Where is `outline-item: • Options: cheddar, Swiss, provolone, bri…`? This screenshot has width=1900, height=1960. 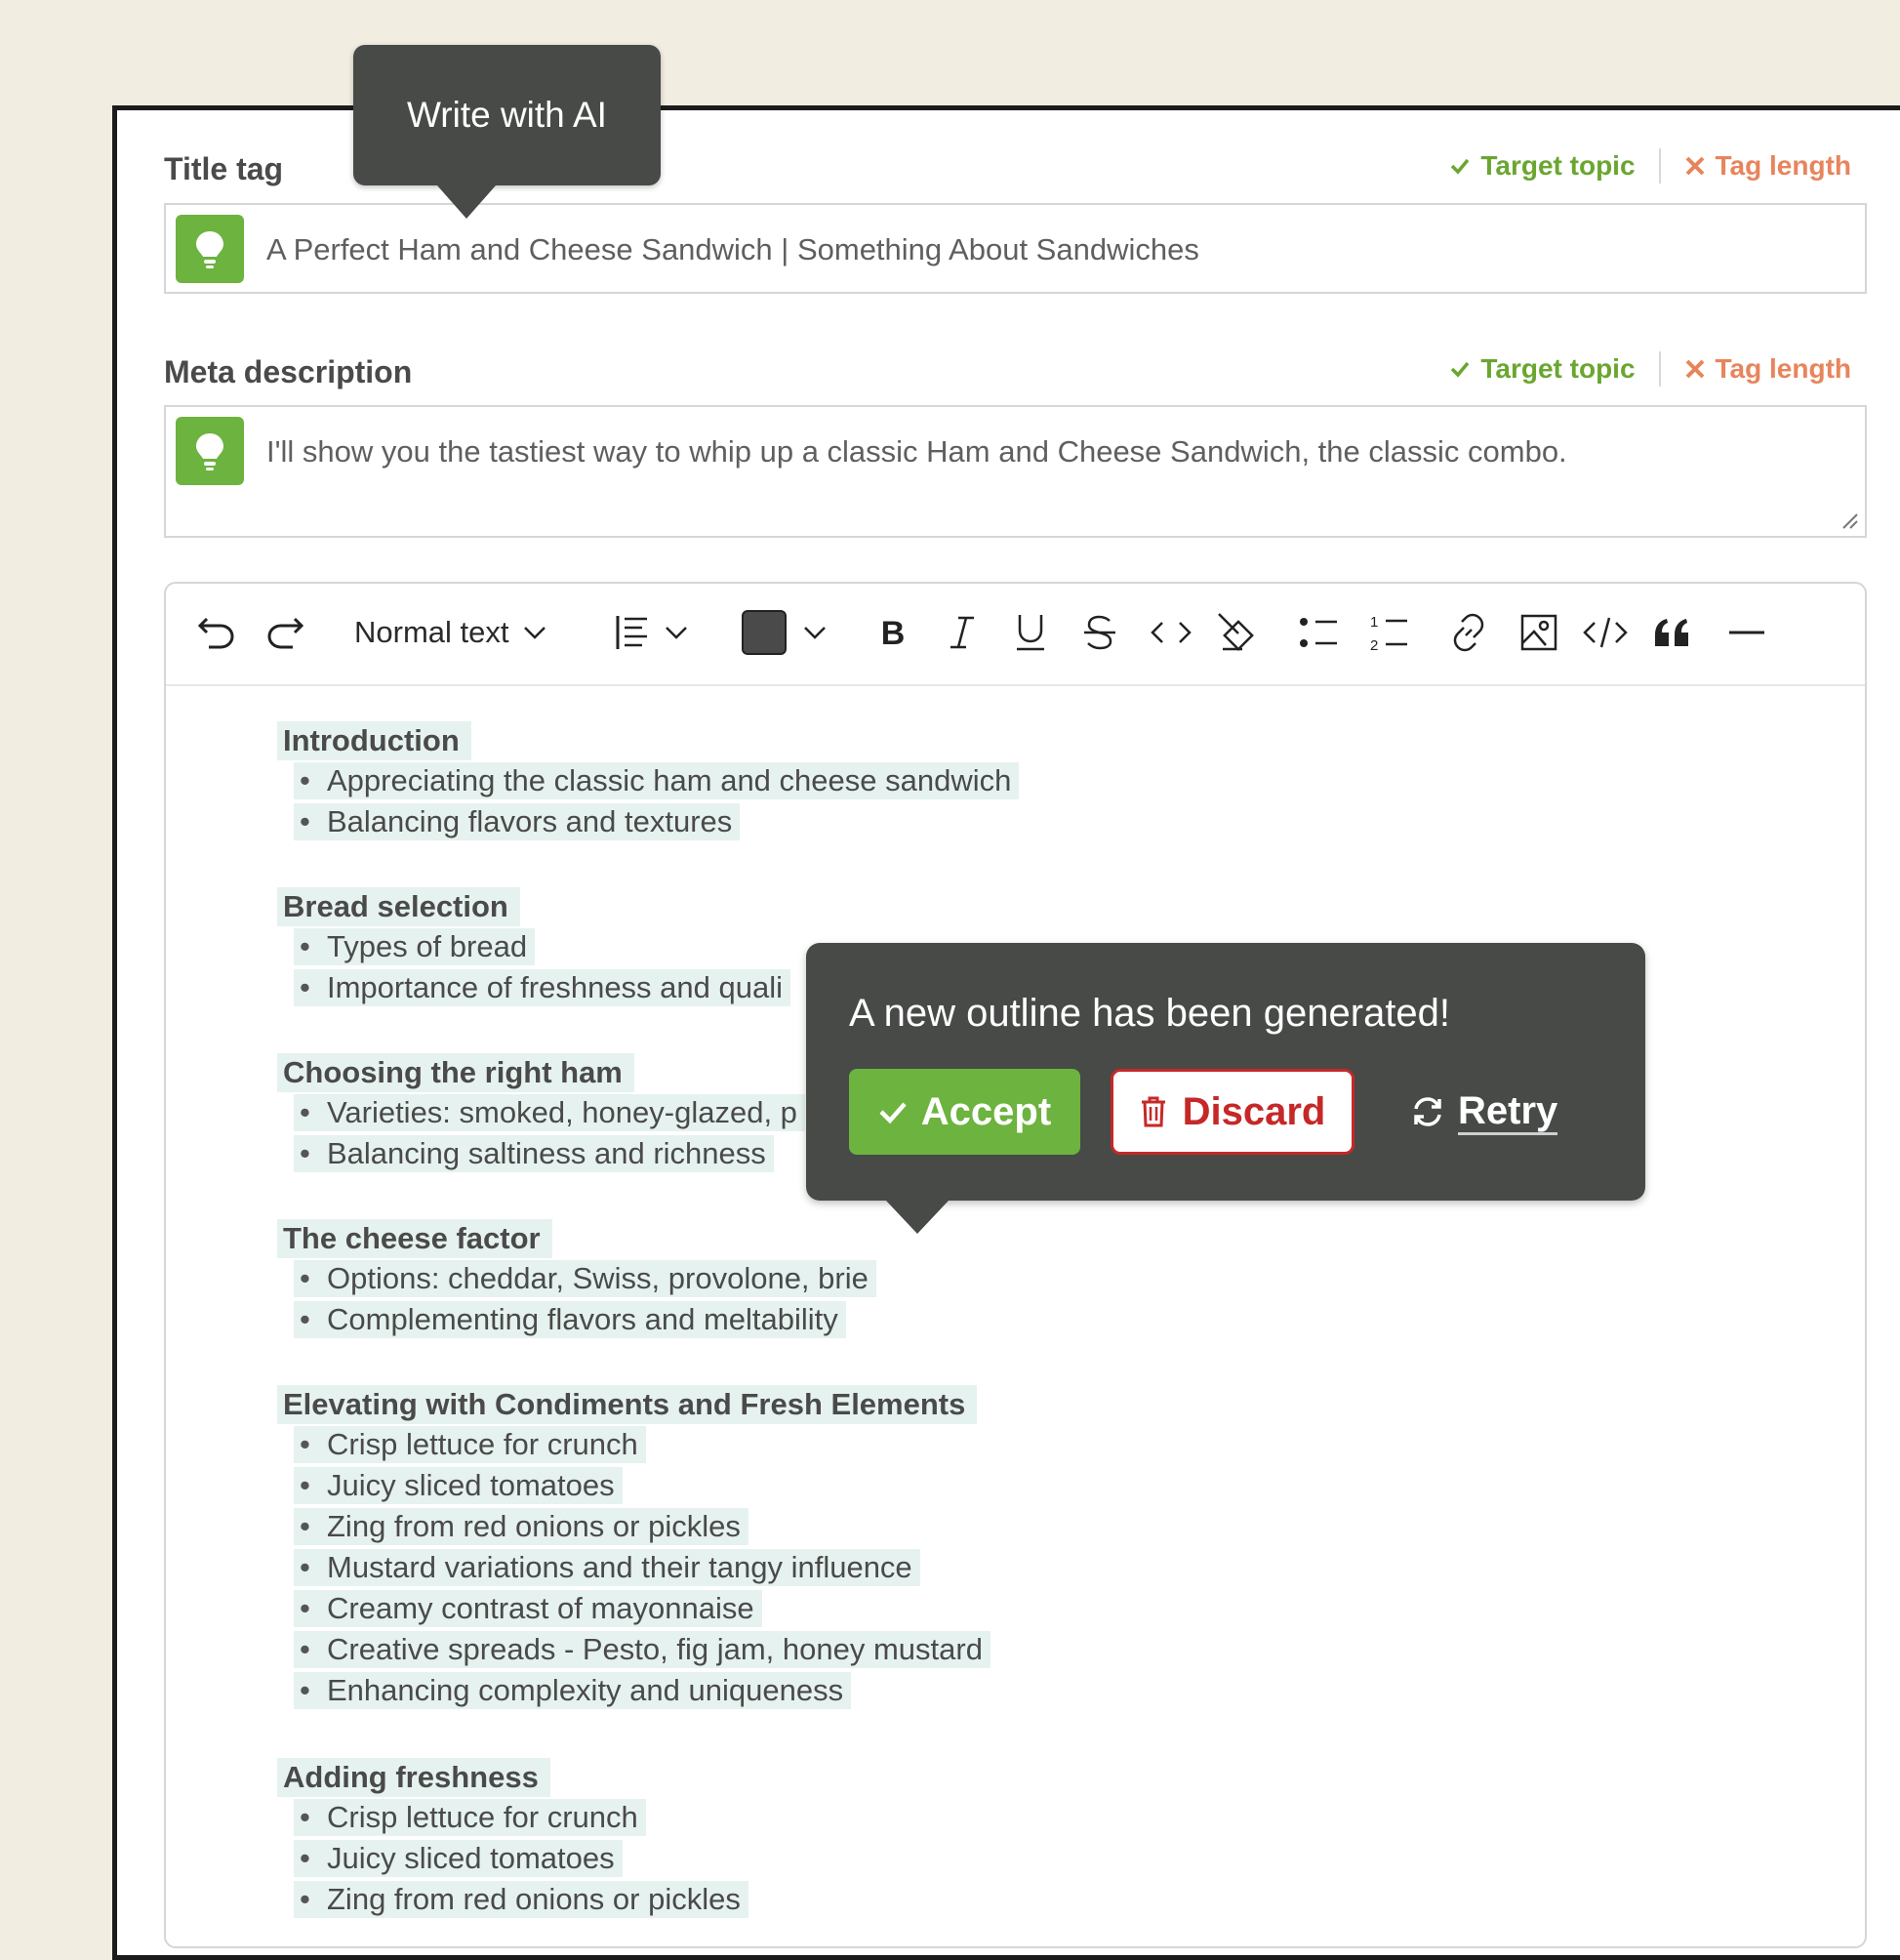
outline-item: • Options: cheddar, Swiss, provolone, bri… is located at coordinates (585, 1278).